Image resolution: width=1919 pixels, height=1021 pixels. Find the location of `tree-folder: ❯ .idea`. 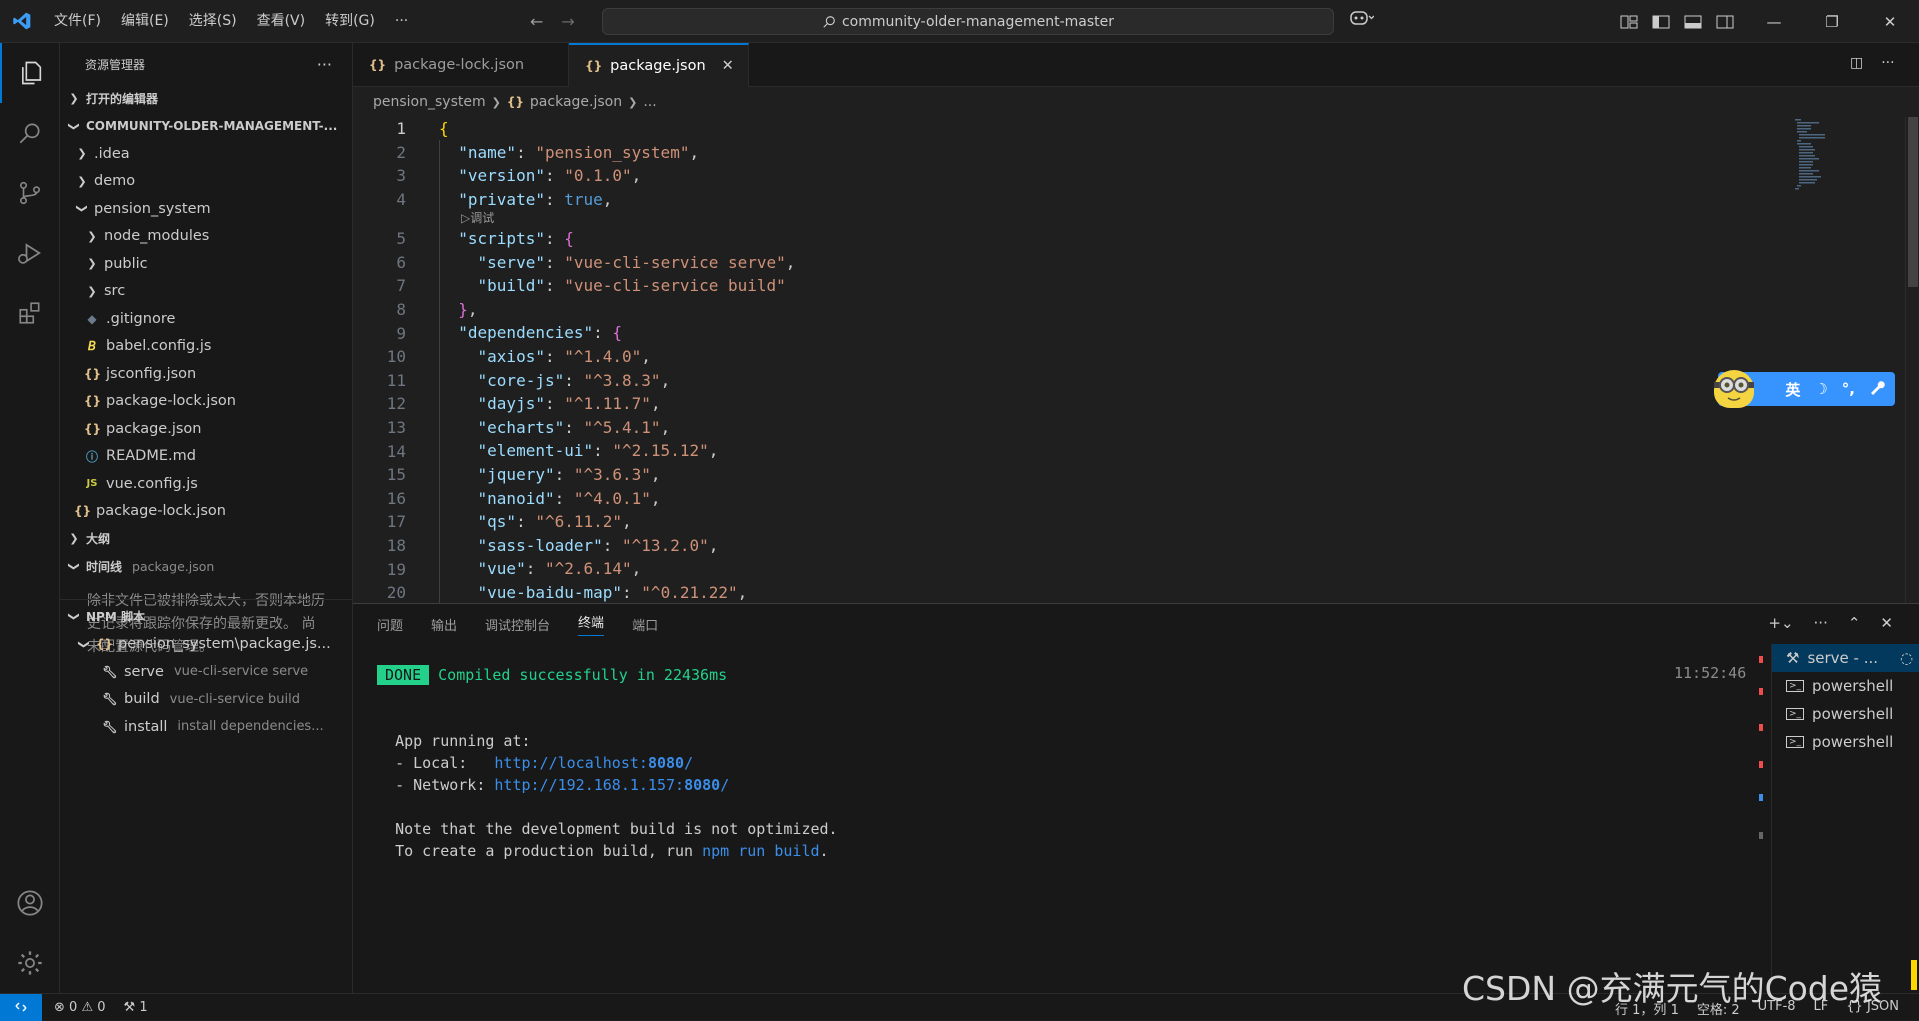

tree-folder: ❯ .idea is located at coordinates (206, 154).